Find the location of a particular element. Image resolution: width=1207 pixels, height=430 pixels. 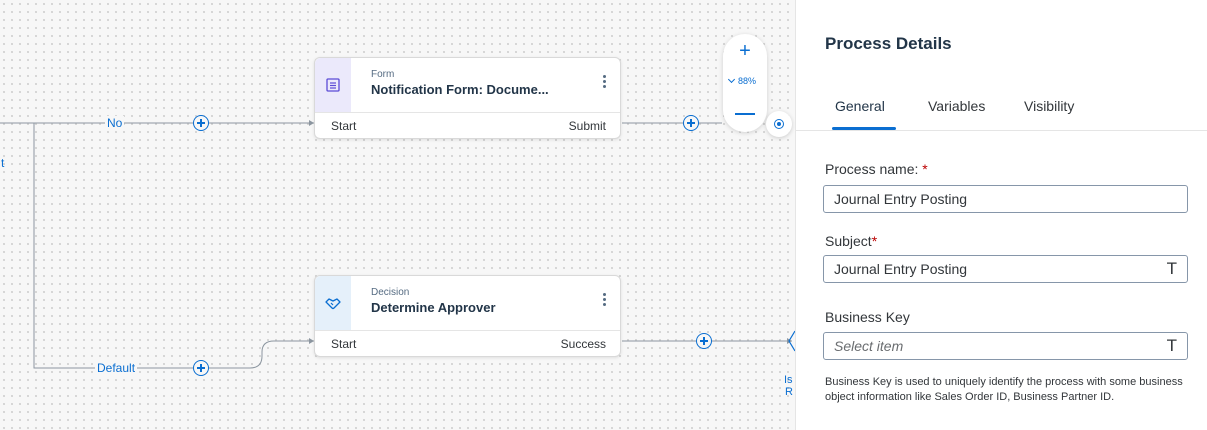

subject-label: Subject* is located at coordinates (851, 241).